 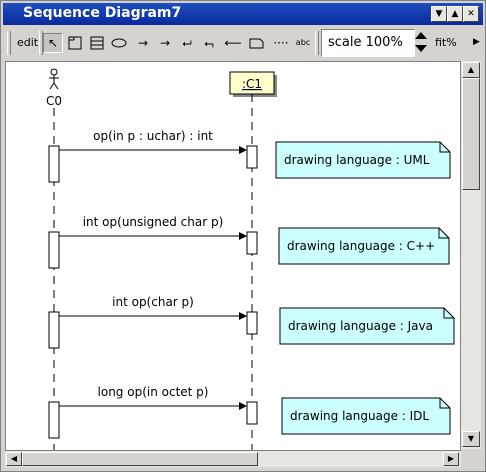 What do you see at coordinates (421, 42) in the screenshot?
I see `scale-spinner` at bounding box center [421, 42].